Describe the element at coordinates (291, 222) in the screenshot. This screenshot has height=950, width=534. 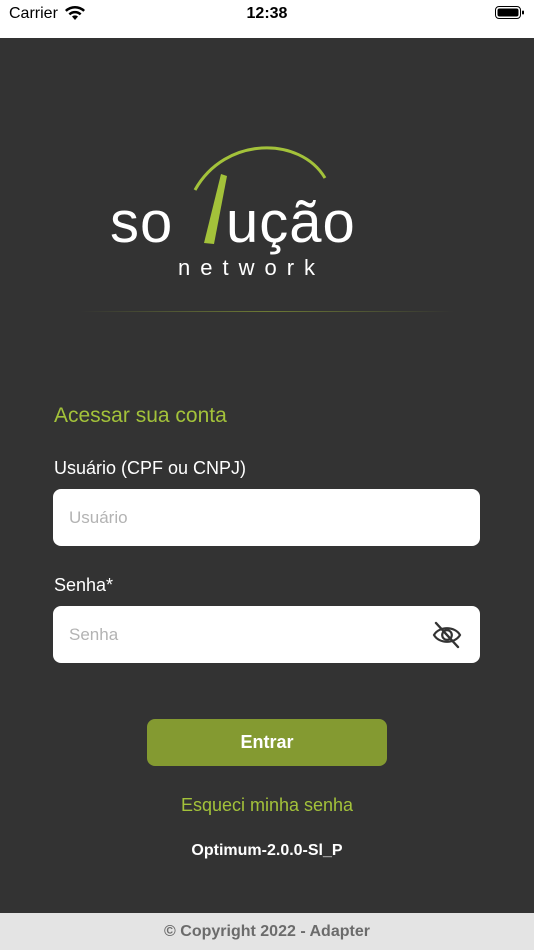
I see `logo-wordmark-right: ução` at that location.